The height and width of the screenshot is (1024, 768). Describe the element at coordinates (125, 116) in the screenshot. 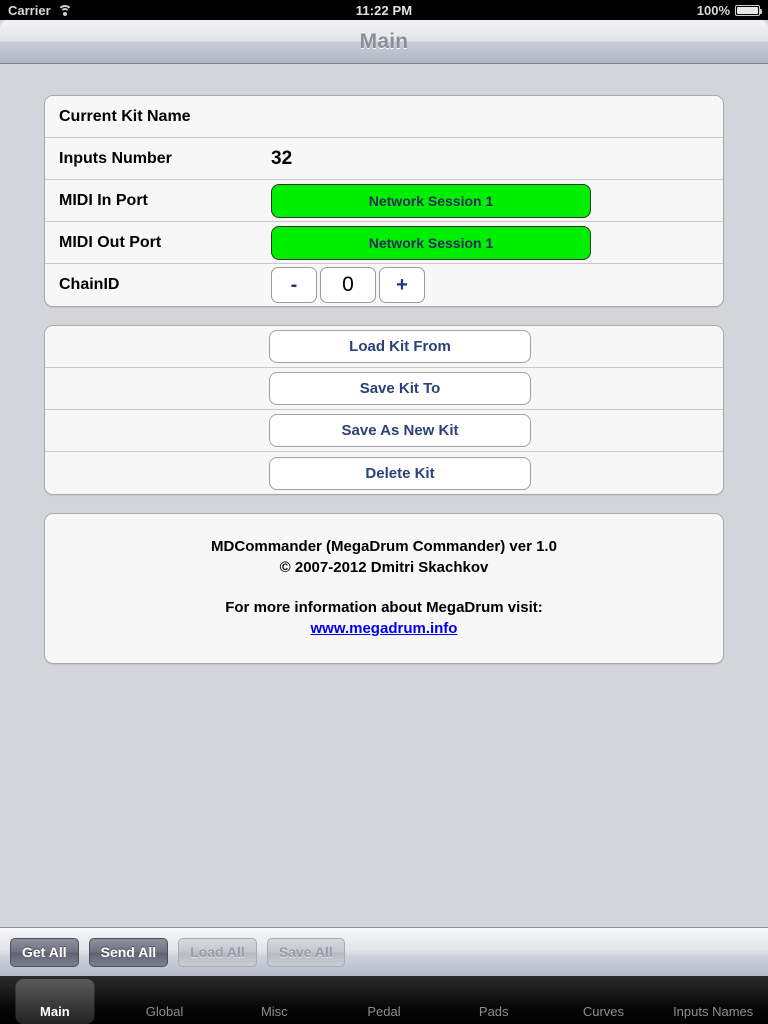

I see `row-label: Current Kit Name` at that location.